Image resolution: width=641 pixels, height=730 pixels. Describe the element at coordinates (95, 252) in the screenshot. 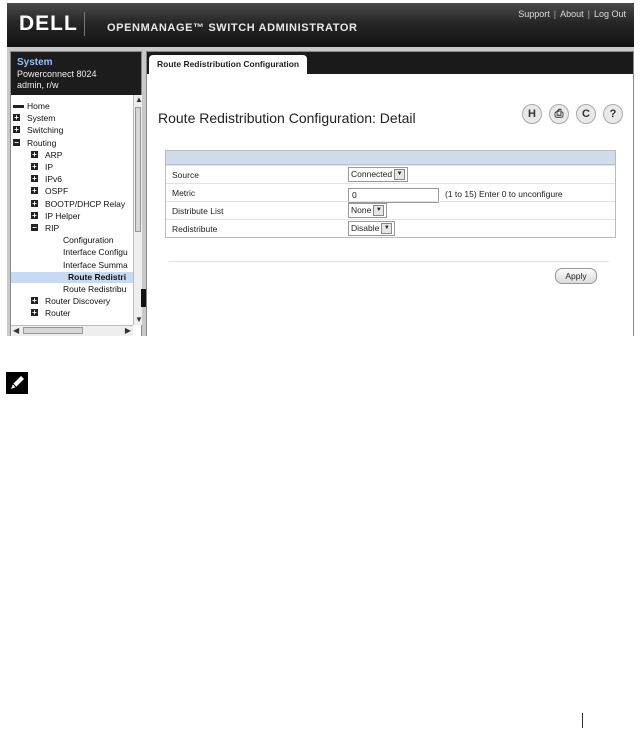

I see `tree-item-label: Interface Configu` at that location.